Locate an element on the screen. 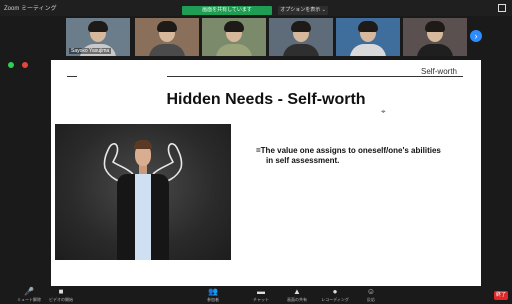 Image resolution: width=512 pixels, height=304 pixels. toolbar-label: ミュート解除 is located at coordinates (29, 299).